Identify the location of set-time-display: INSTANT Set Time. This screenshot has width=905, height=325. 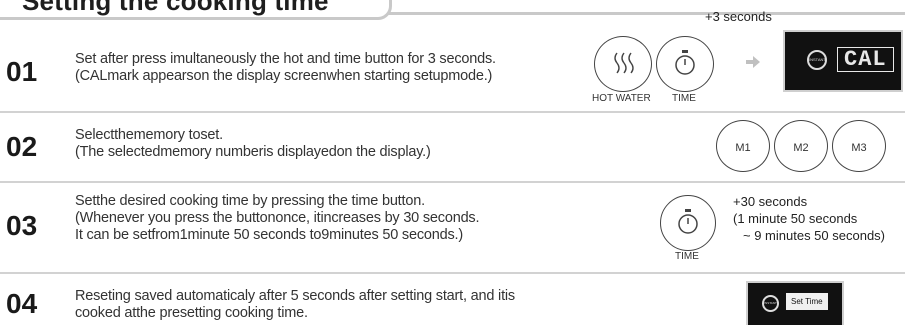
(795, 303).